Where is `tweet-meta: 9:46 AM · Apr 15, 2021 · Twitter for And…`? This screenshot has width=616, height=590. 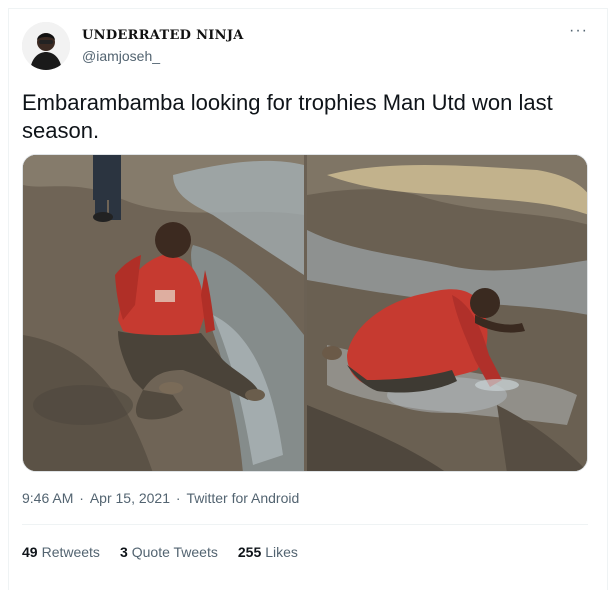 tweet-meta: 9:46 AM · Apr 15, 2021 · Twitter for And… is located at coordinates (161, 498).